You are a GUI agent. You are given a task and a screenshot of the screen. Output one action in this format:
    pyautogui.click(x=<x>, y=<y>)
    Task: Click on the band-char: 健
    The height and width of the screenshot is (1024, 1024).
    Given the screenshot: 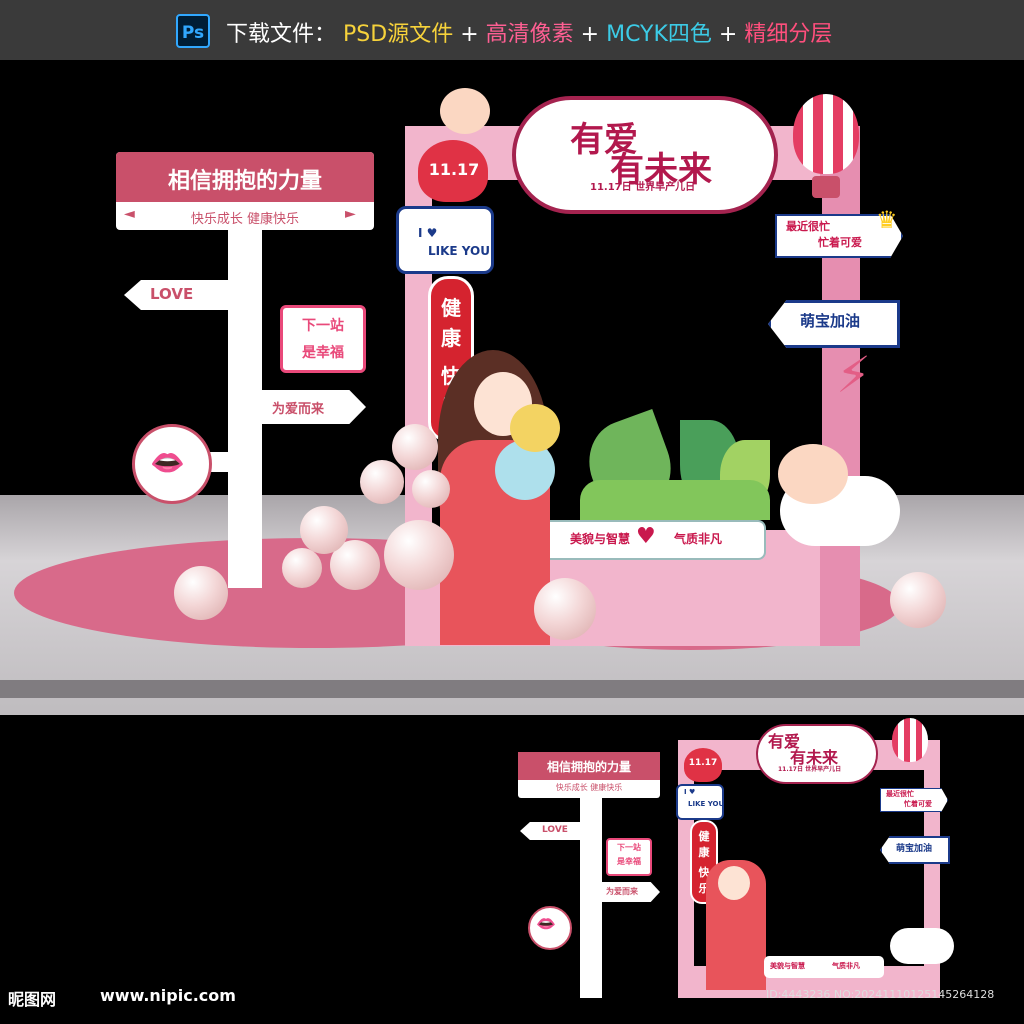 What is the action you would take?
    pyautogui.click(x=451, y=308)
    